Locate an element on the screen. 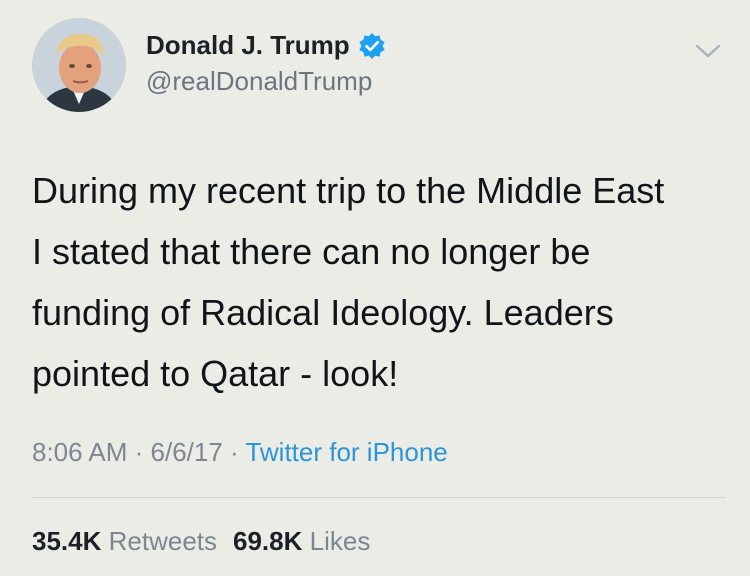 The height and width of the screenshot is (576, 750). tweet-date: 6/6/17 is located at coordinates (186, 452).